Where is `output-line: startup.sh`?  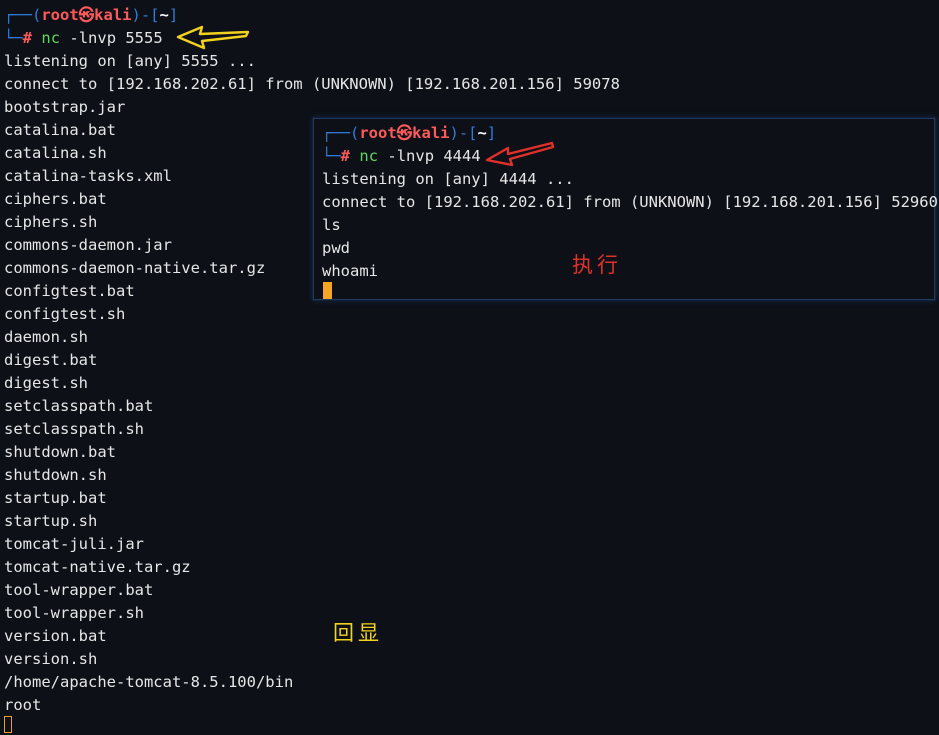 output-line: startup.sh is located at coordinates (51, 521).